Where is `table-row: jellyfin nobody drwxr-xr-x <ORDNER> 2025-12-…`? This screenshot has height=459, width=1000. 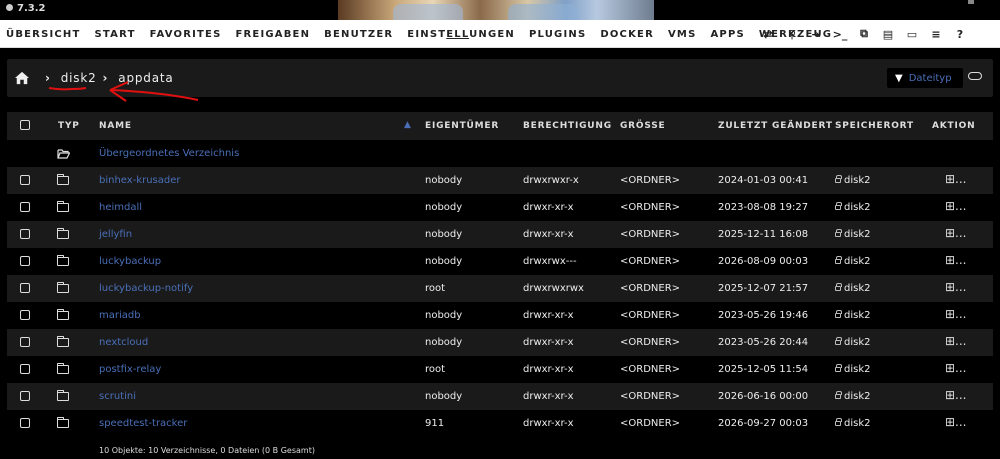 table-row: jellyfin nobody drwxr-xr-x <ORDNER> 2025-12-… is located at coordinates (500, 234).